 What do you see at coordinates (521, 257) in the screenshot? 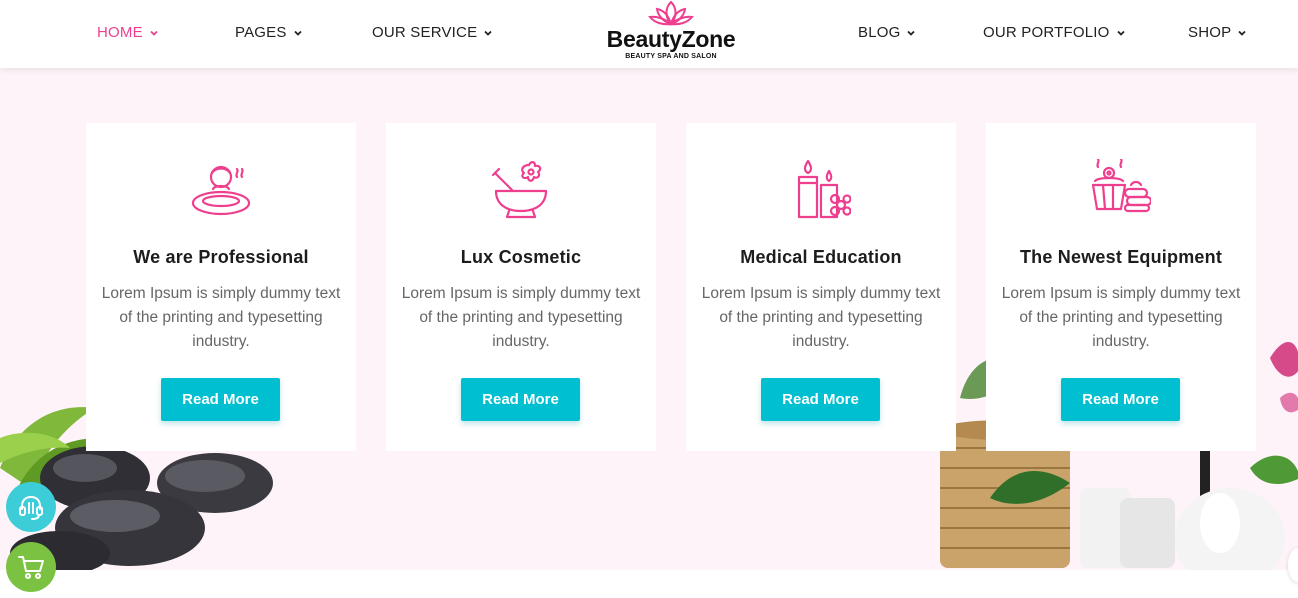
I see `card-title: Lux Cosmetic` at bounding box center [521, 257].